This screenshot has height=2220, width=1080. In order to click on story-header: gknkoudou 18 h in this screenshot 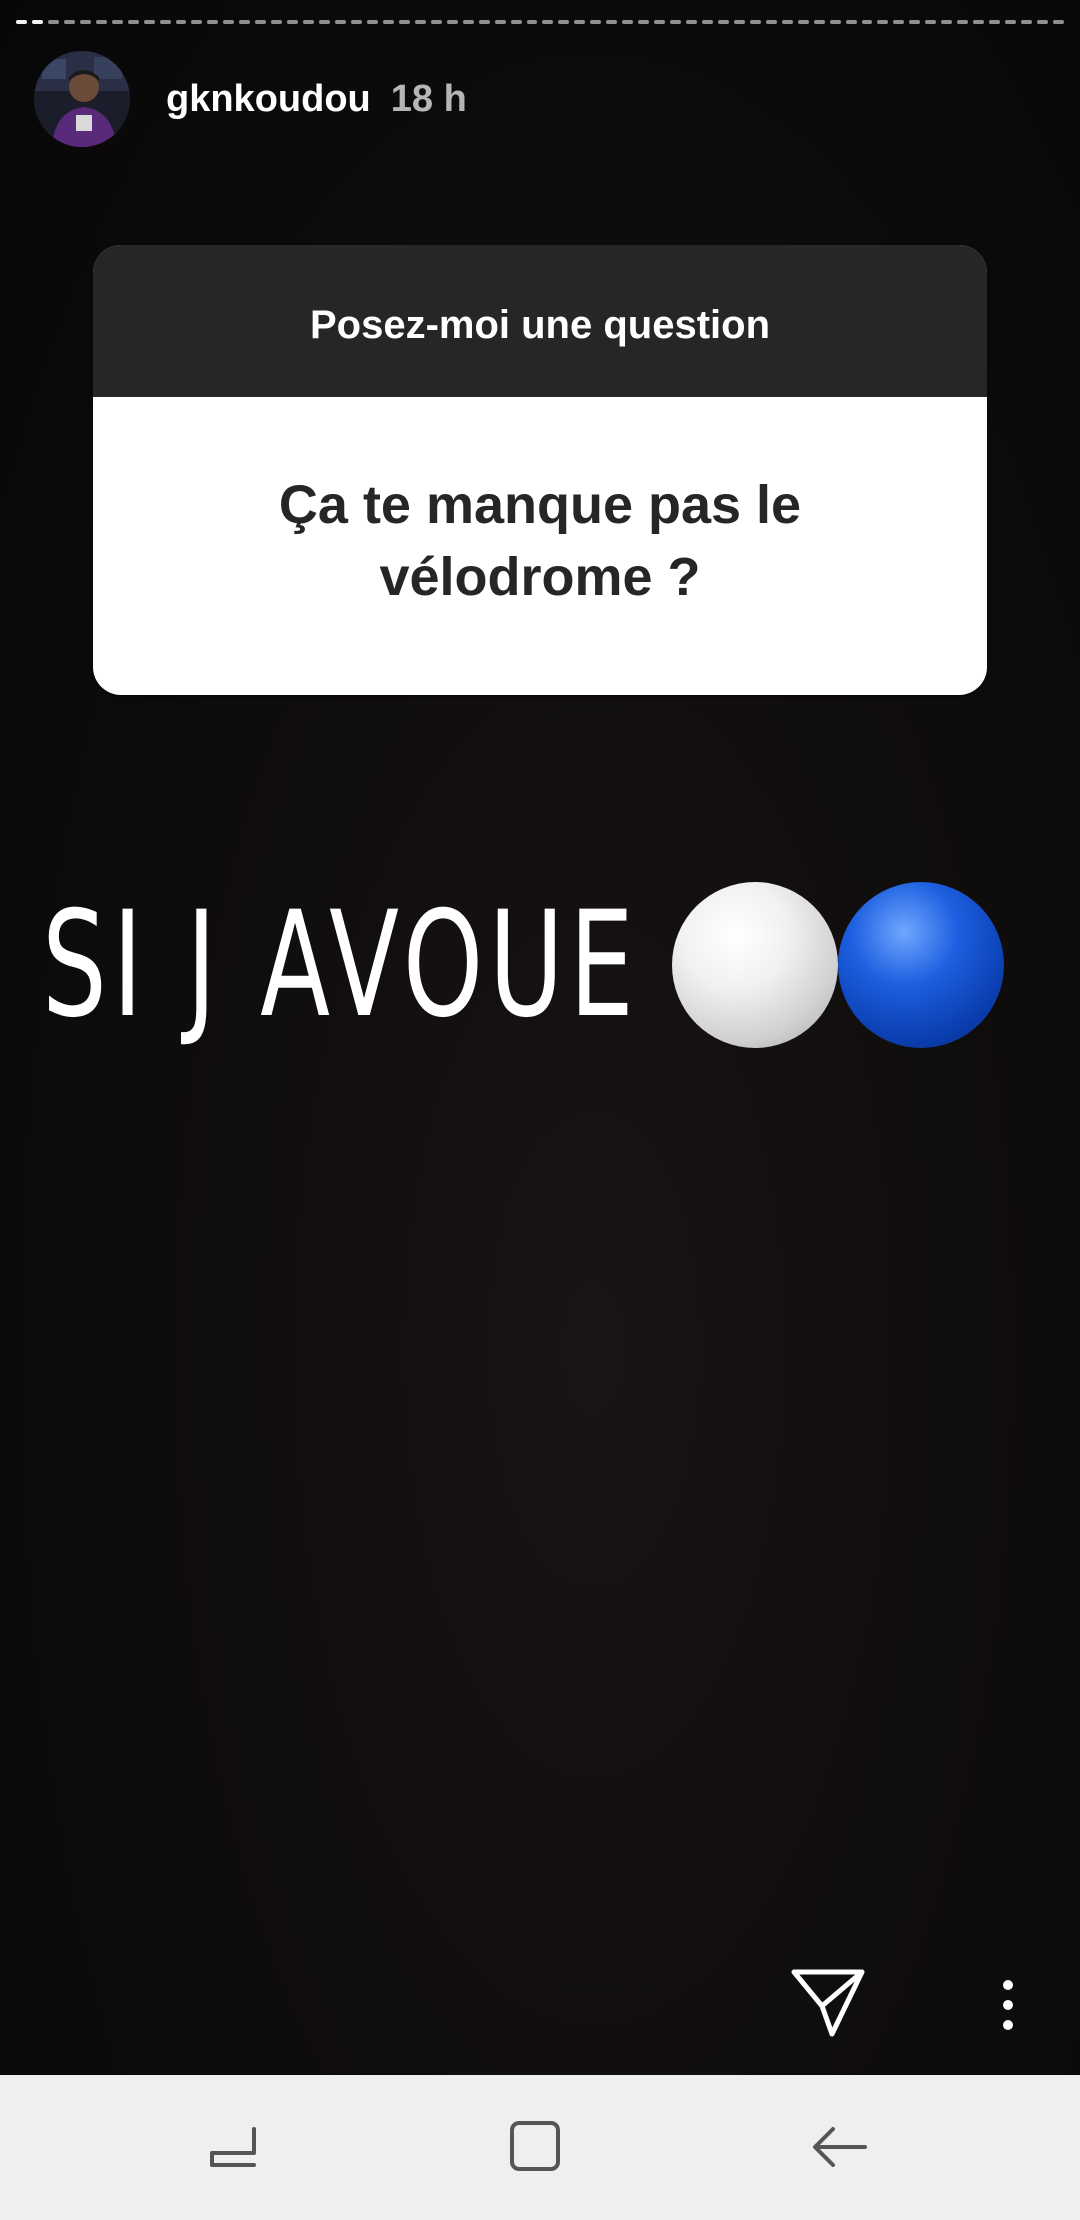, I will do `click(250, 99)`.